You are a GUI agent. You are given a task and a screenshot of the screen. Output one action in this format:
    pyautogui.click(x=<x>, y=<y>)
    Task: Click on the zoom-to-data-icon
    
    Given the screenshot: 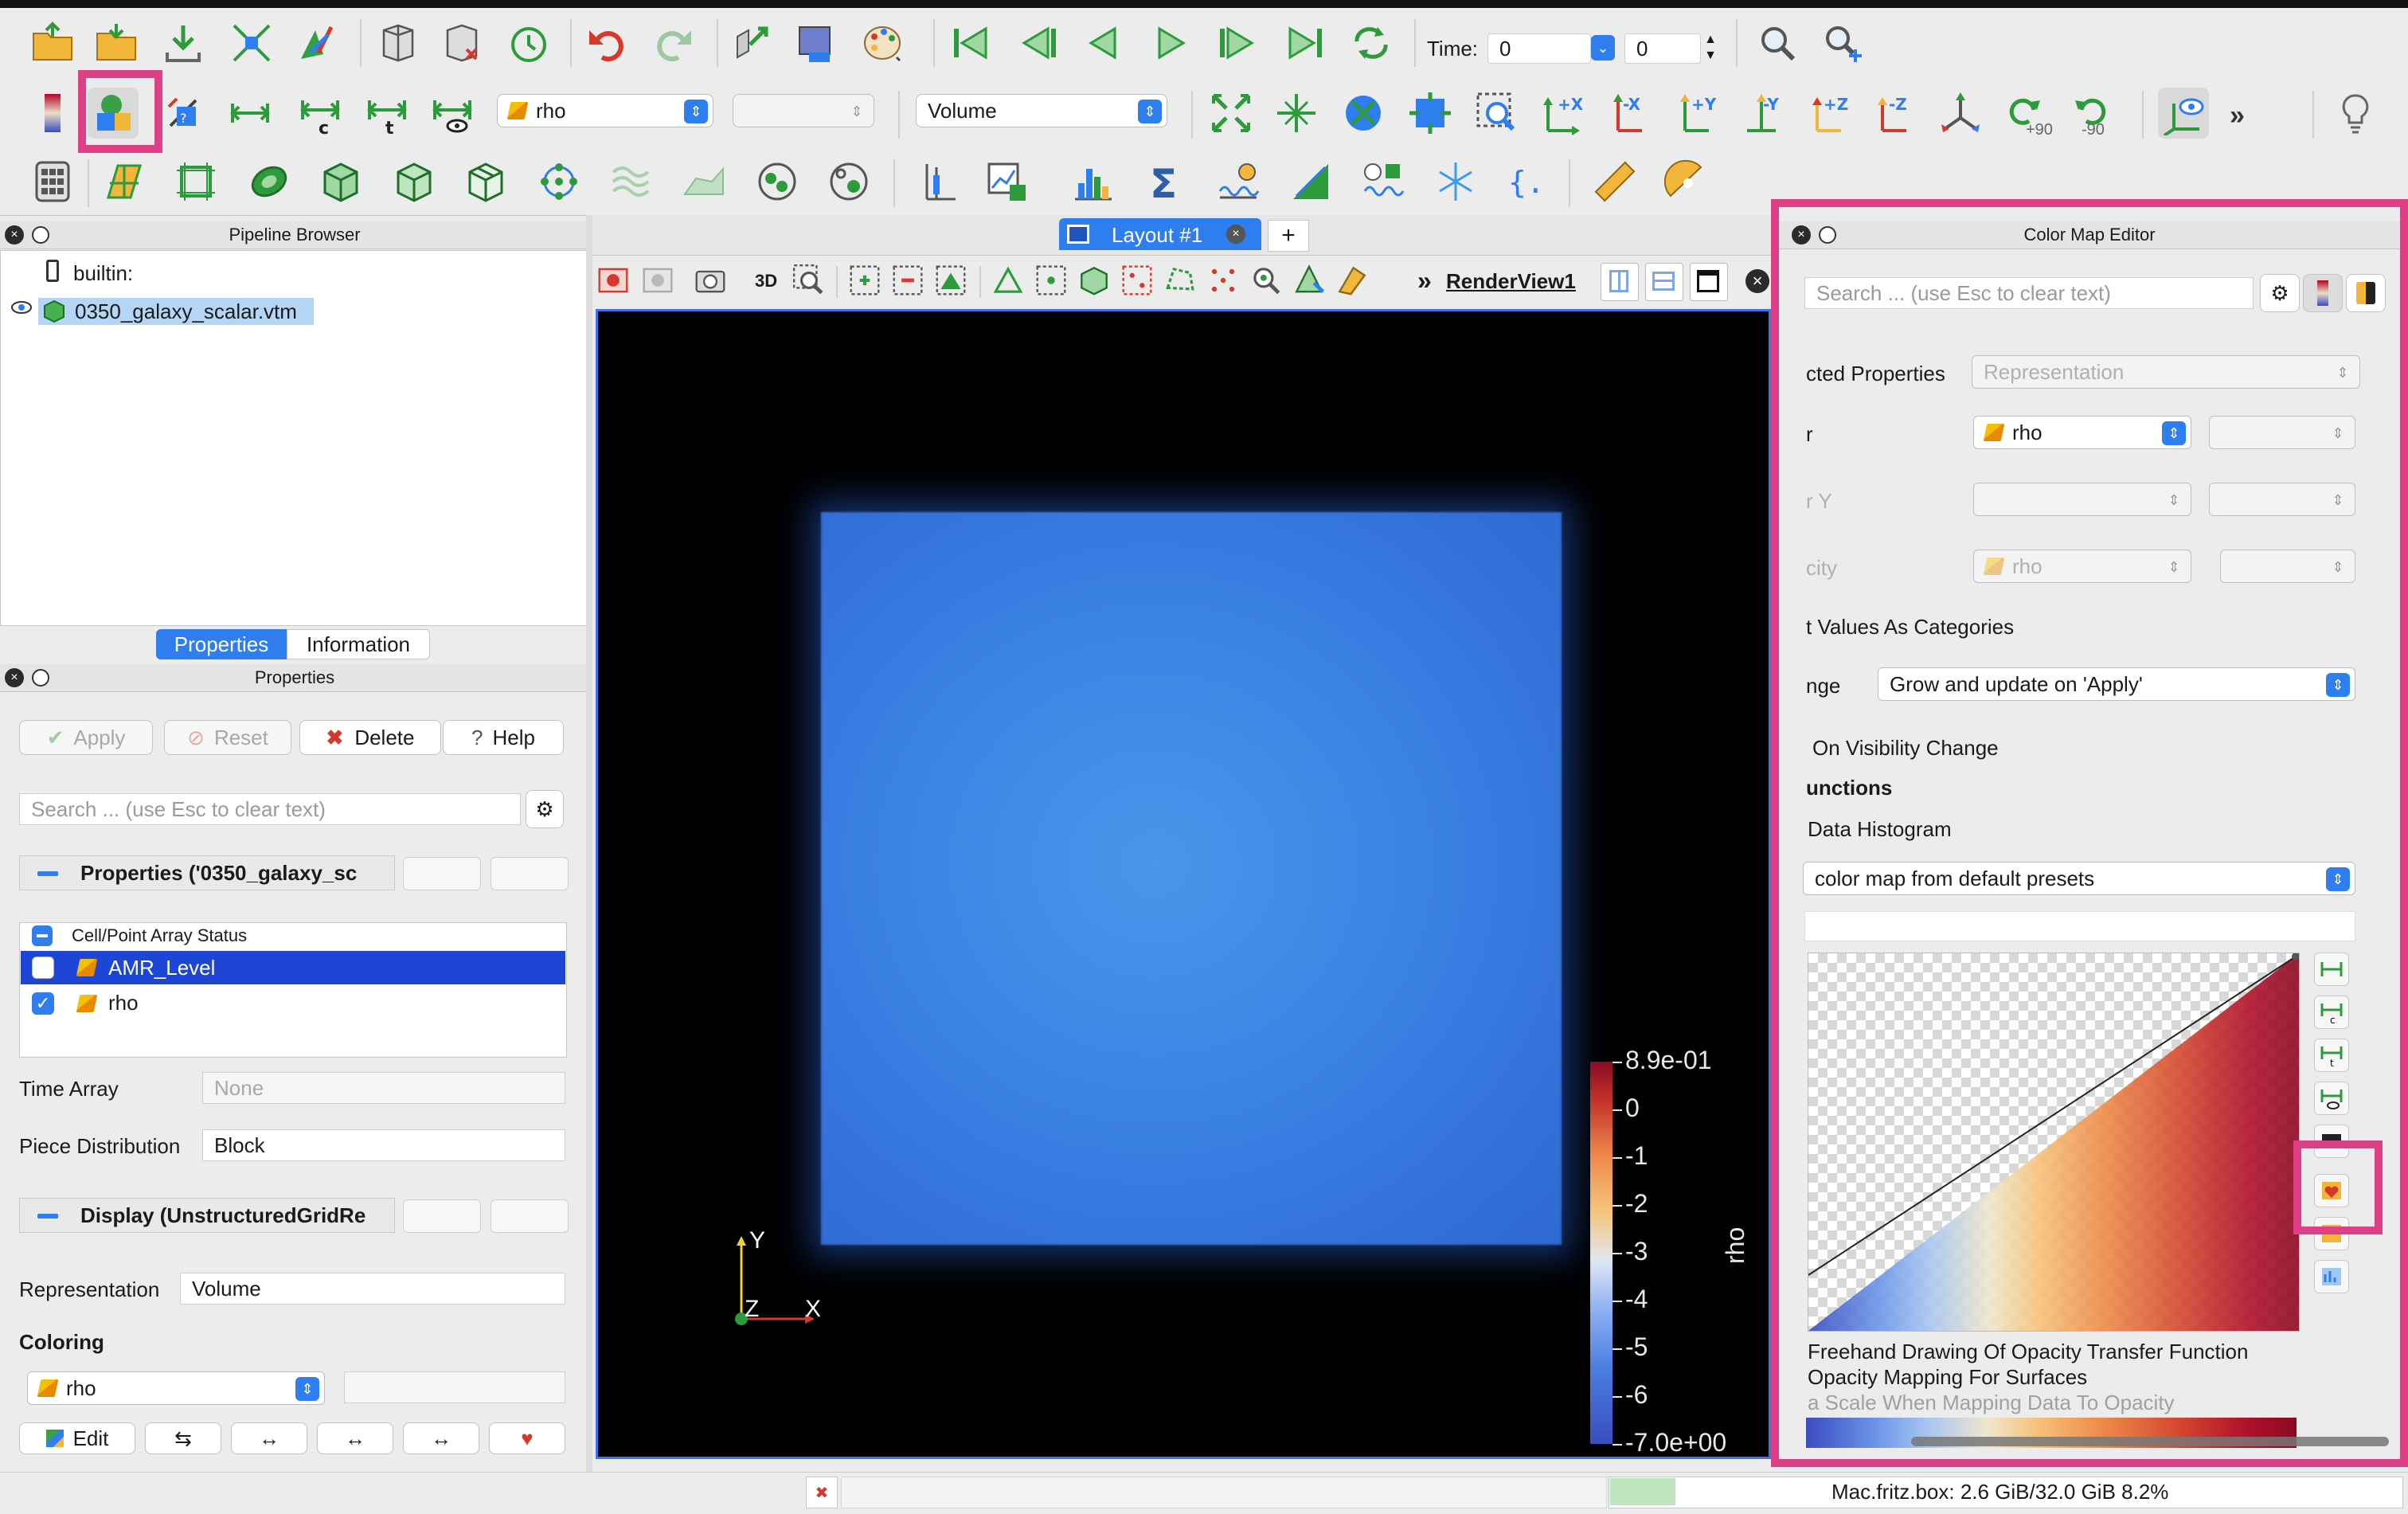 What is the action you would take?
    pyautogui.click(x=1296, y=113)
    